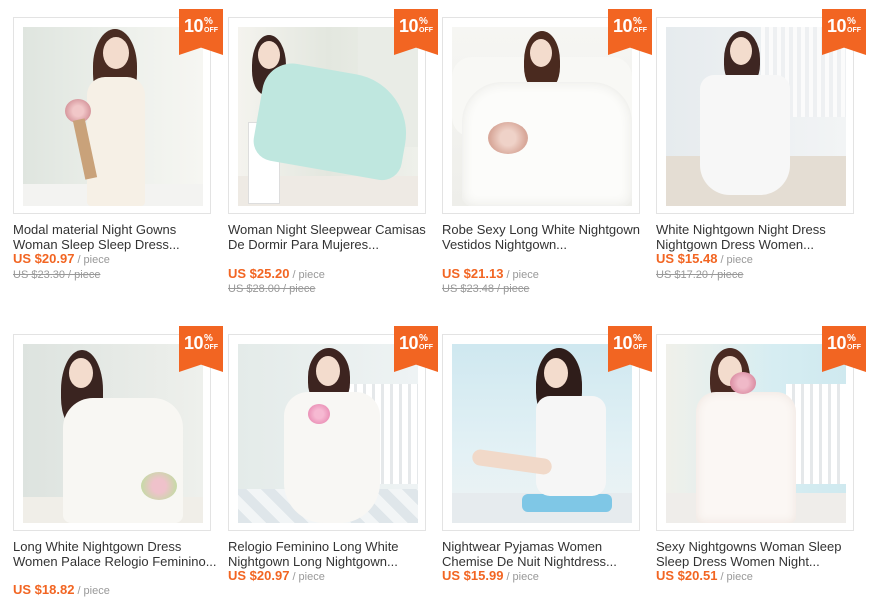 The width and height of the screenshot is (882, 597). Describe the element at coordinates (486, 289) in the screenshot. I see `original-price: US $23.48 / piece` at that location.